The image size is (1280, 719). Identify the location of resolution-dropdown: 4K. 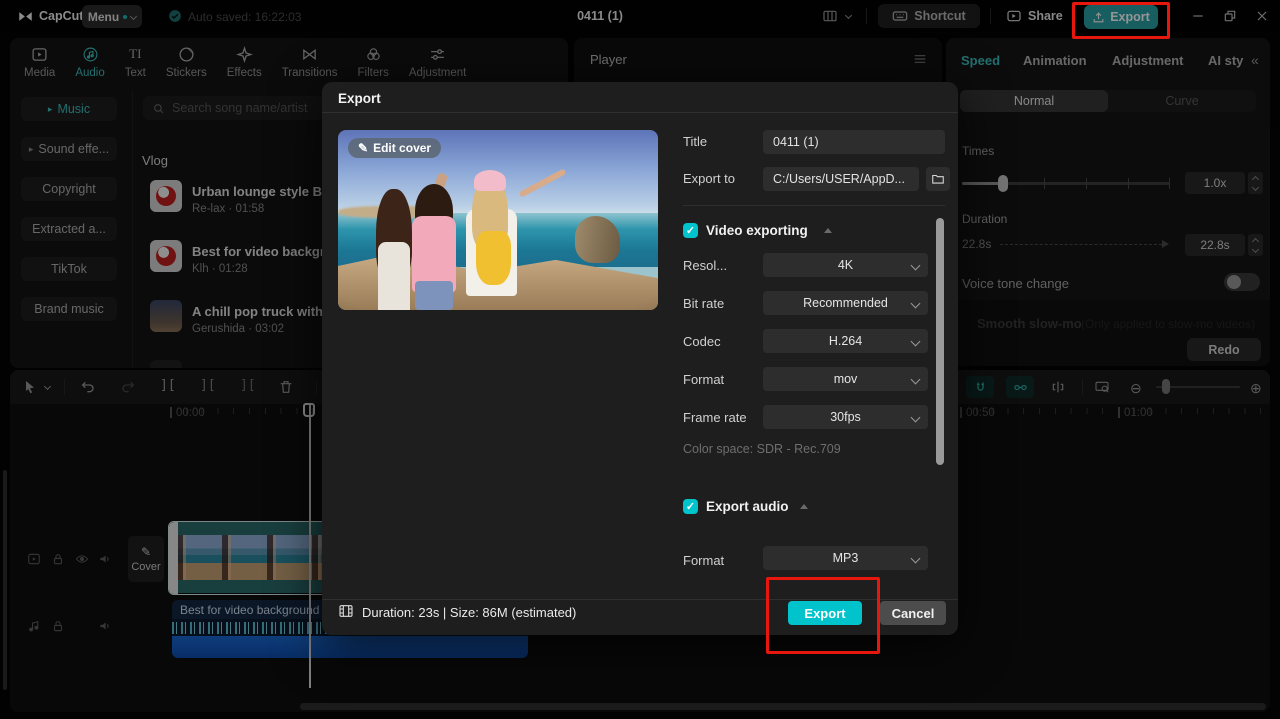
(845, 265).